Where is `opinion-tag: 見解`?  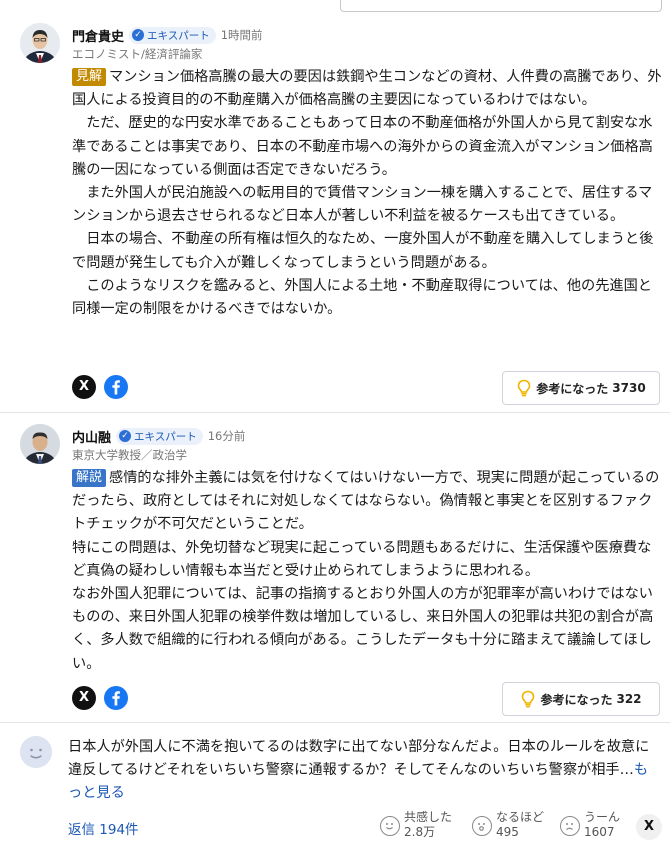 opinion-tag: 見解 is located at coordinates (89, 77).